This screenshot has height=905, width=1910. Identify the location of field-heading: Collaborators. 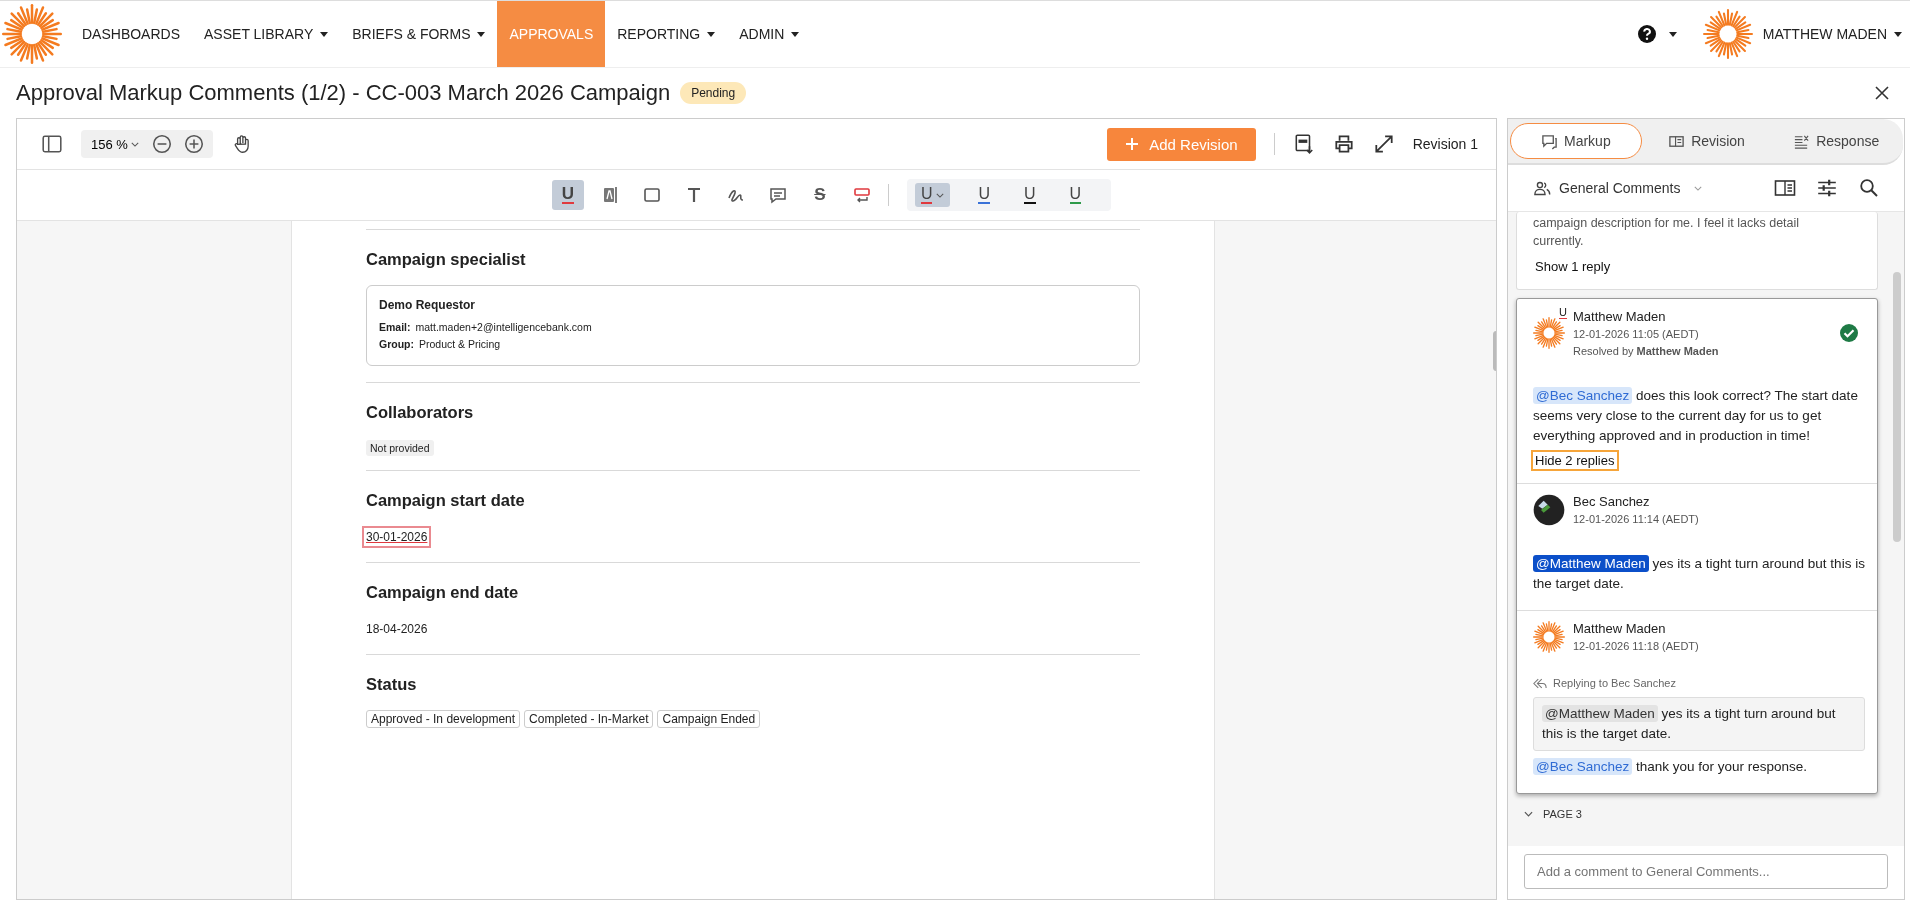
(420, 412).